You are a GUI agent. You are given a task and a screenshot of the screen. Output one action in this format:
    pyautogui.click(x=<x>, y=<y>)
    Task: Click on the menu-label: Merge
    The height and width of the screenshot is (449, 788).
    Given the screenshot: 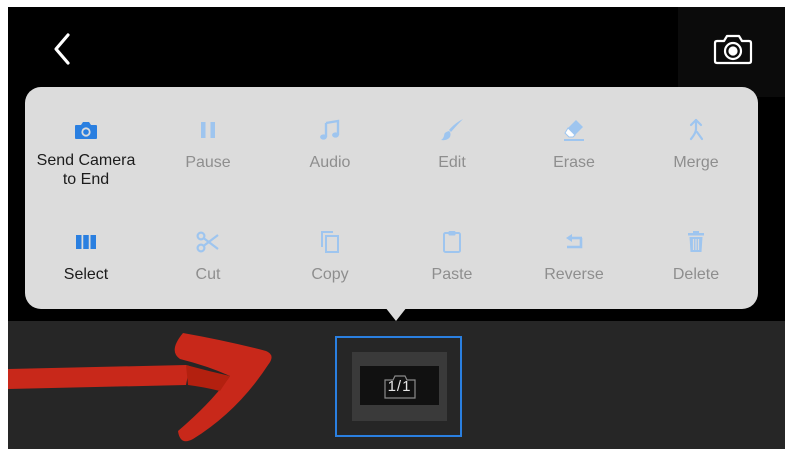 What is the action you would take?
    pyautogui.click(x=696, y=162)
    